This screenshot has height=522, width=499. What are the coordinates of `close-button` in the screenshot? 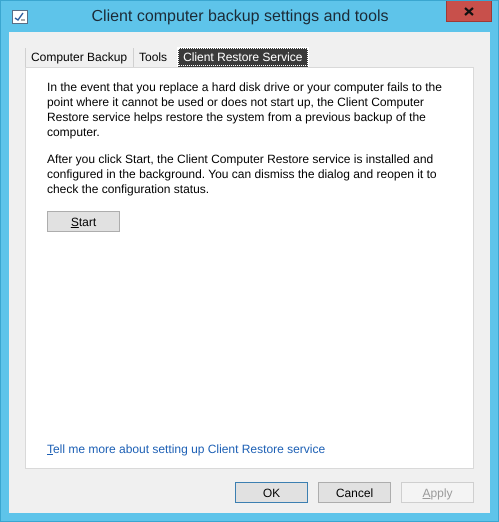 It's located at (469, 11).